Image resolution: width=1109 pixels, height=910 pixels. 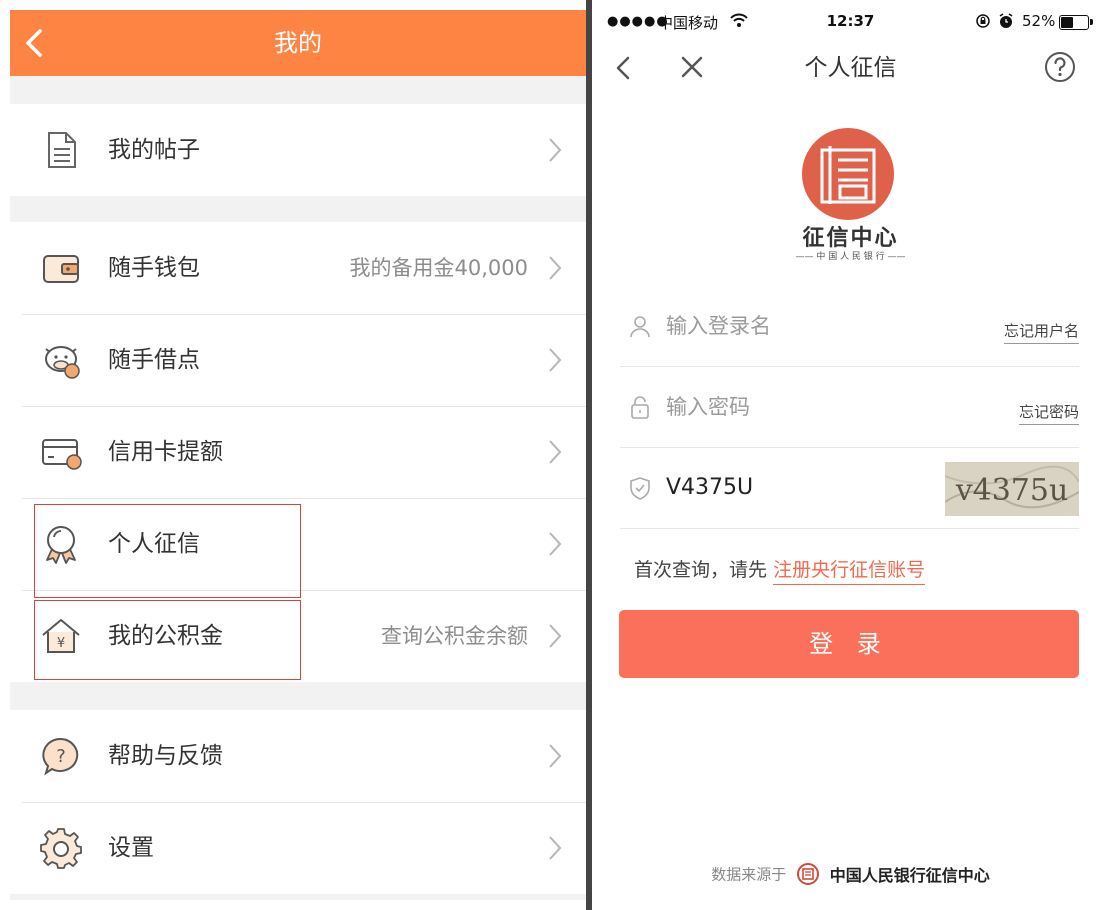 I want to click on menu-item-my-posts: 我的帖子, so click(x=298, y=150).